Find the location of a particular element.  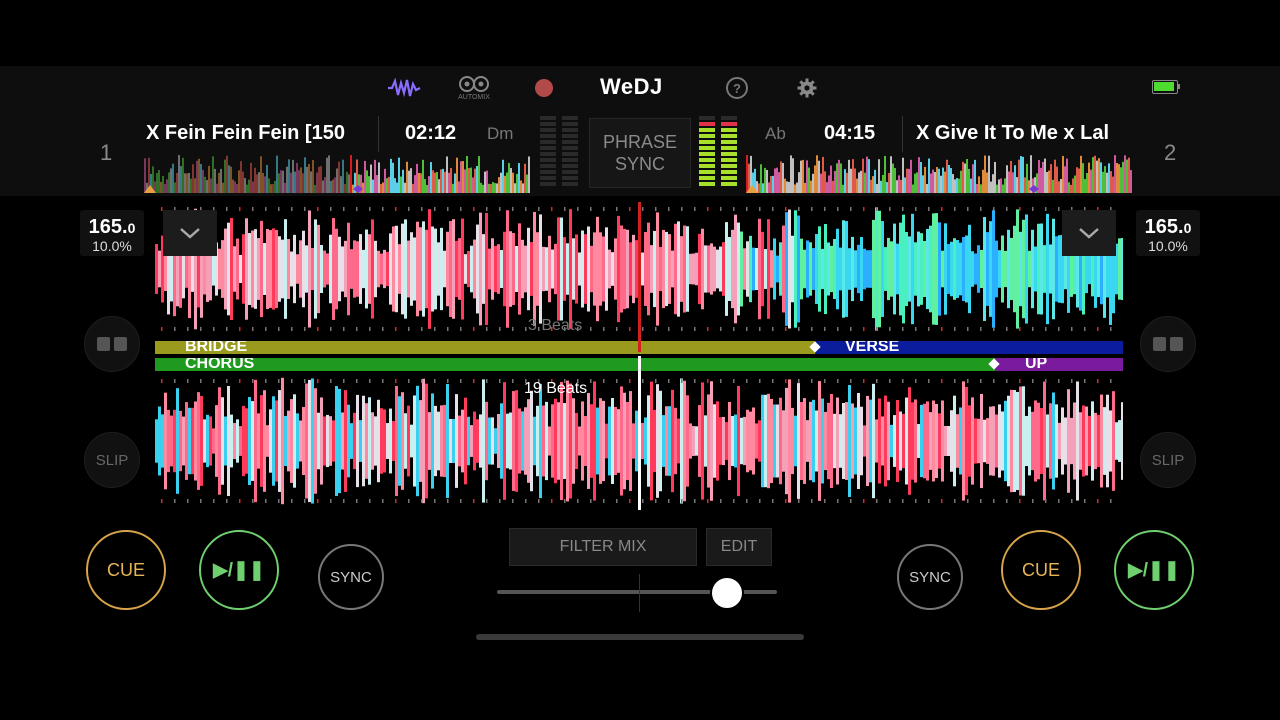

phrase-sync-button: PHRASE SYNC is located at coordinates (640, 153).